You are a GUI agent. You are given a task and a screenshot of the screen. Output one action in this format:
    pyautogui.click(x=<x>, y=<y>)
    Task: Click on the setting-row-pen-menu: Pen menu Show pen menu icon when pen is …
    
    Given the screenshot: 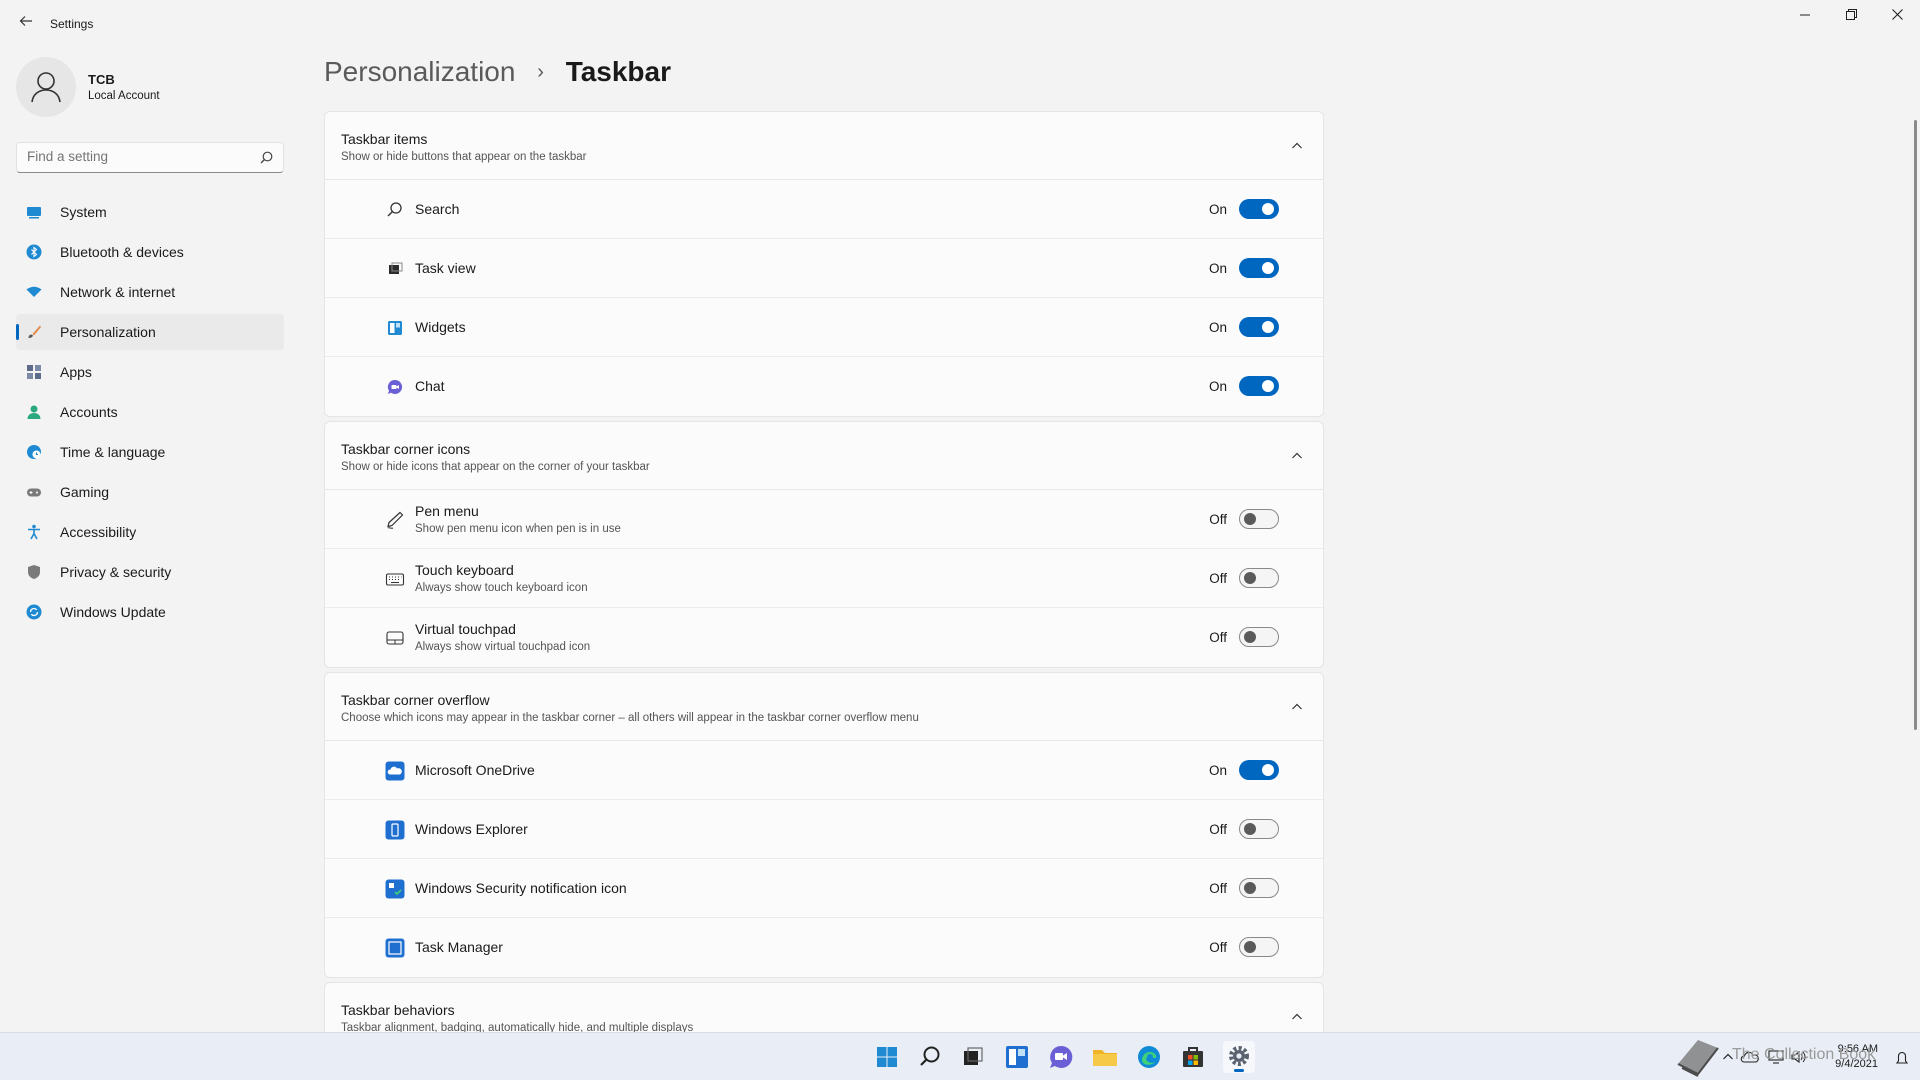 What is the action you would take?
    pyautogui.click(x=824, y=519)
    